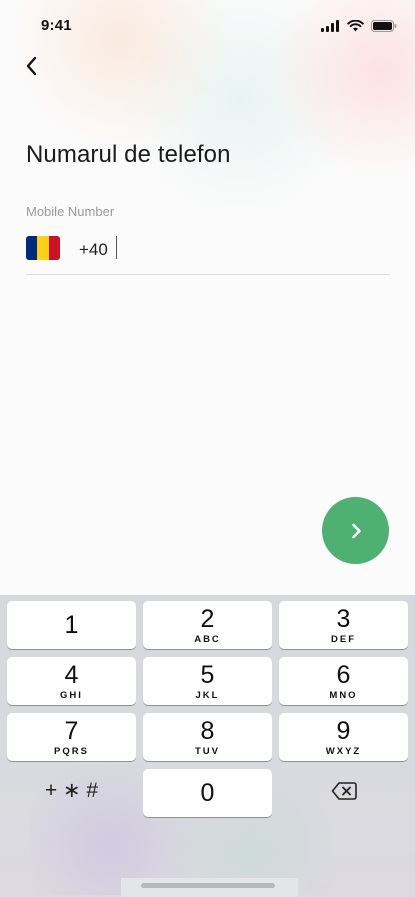 The height and width of the screenshot is (897, 415). I want to click on page-title: Numarul de telefon, so click(128, 154).